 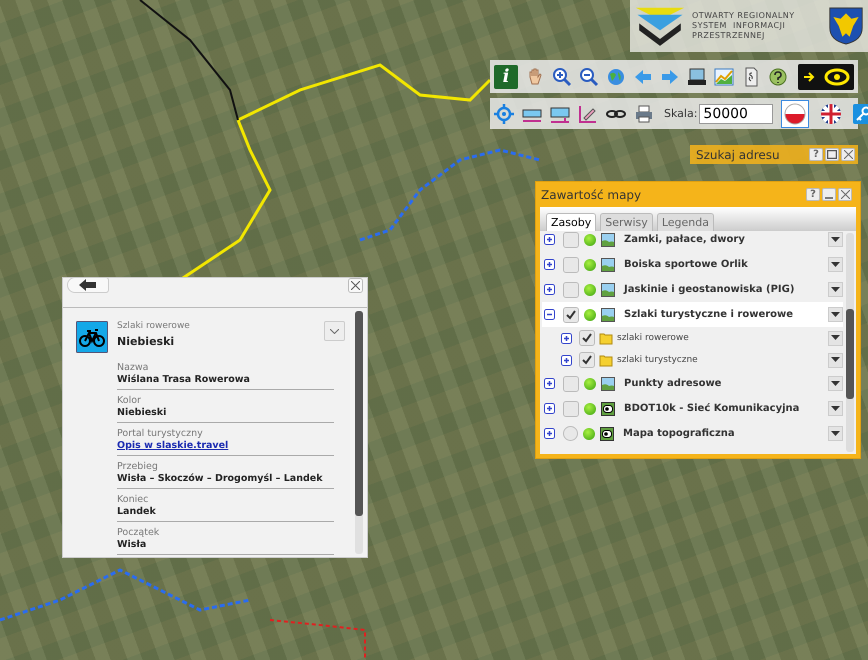 I want to click on logo-text: SYSTEM INFORMACJI, so click(x=739, y=26).